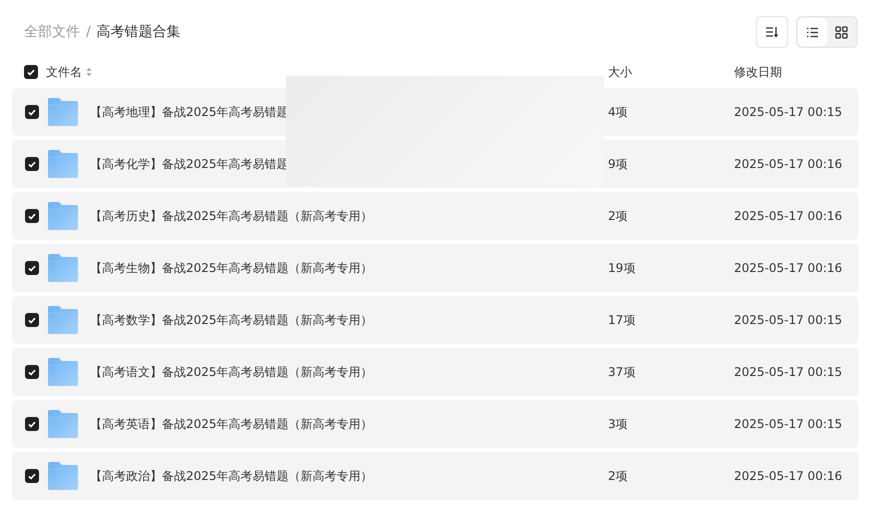 The height and width of the screenshot is (514, 874). Describe the element at coordinates (435, 476) in the screenshot. I see `file-row: 【高考政治】备战2025年高考易错题（新高考专用） 2项 2025-05-17 00:16` at that location.